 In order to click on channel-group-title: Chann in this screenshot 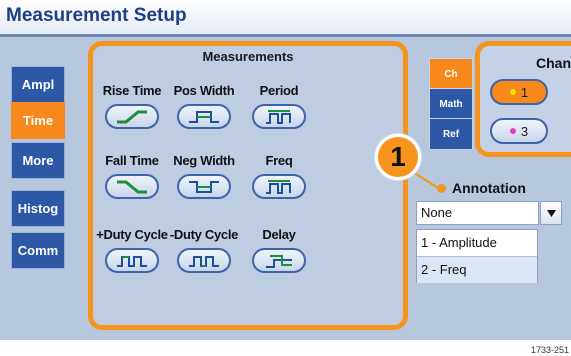, I will do `click(553, 63)`.